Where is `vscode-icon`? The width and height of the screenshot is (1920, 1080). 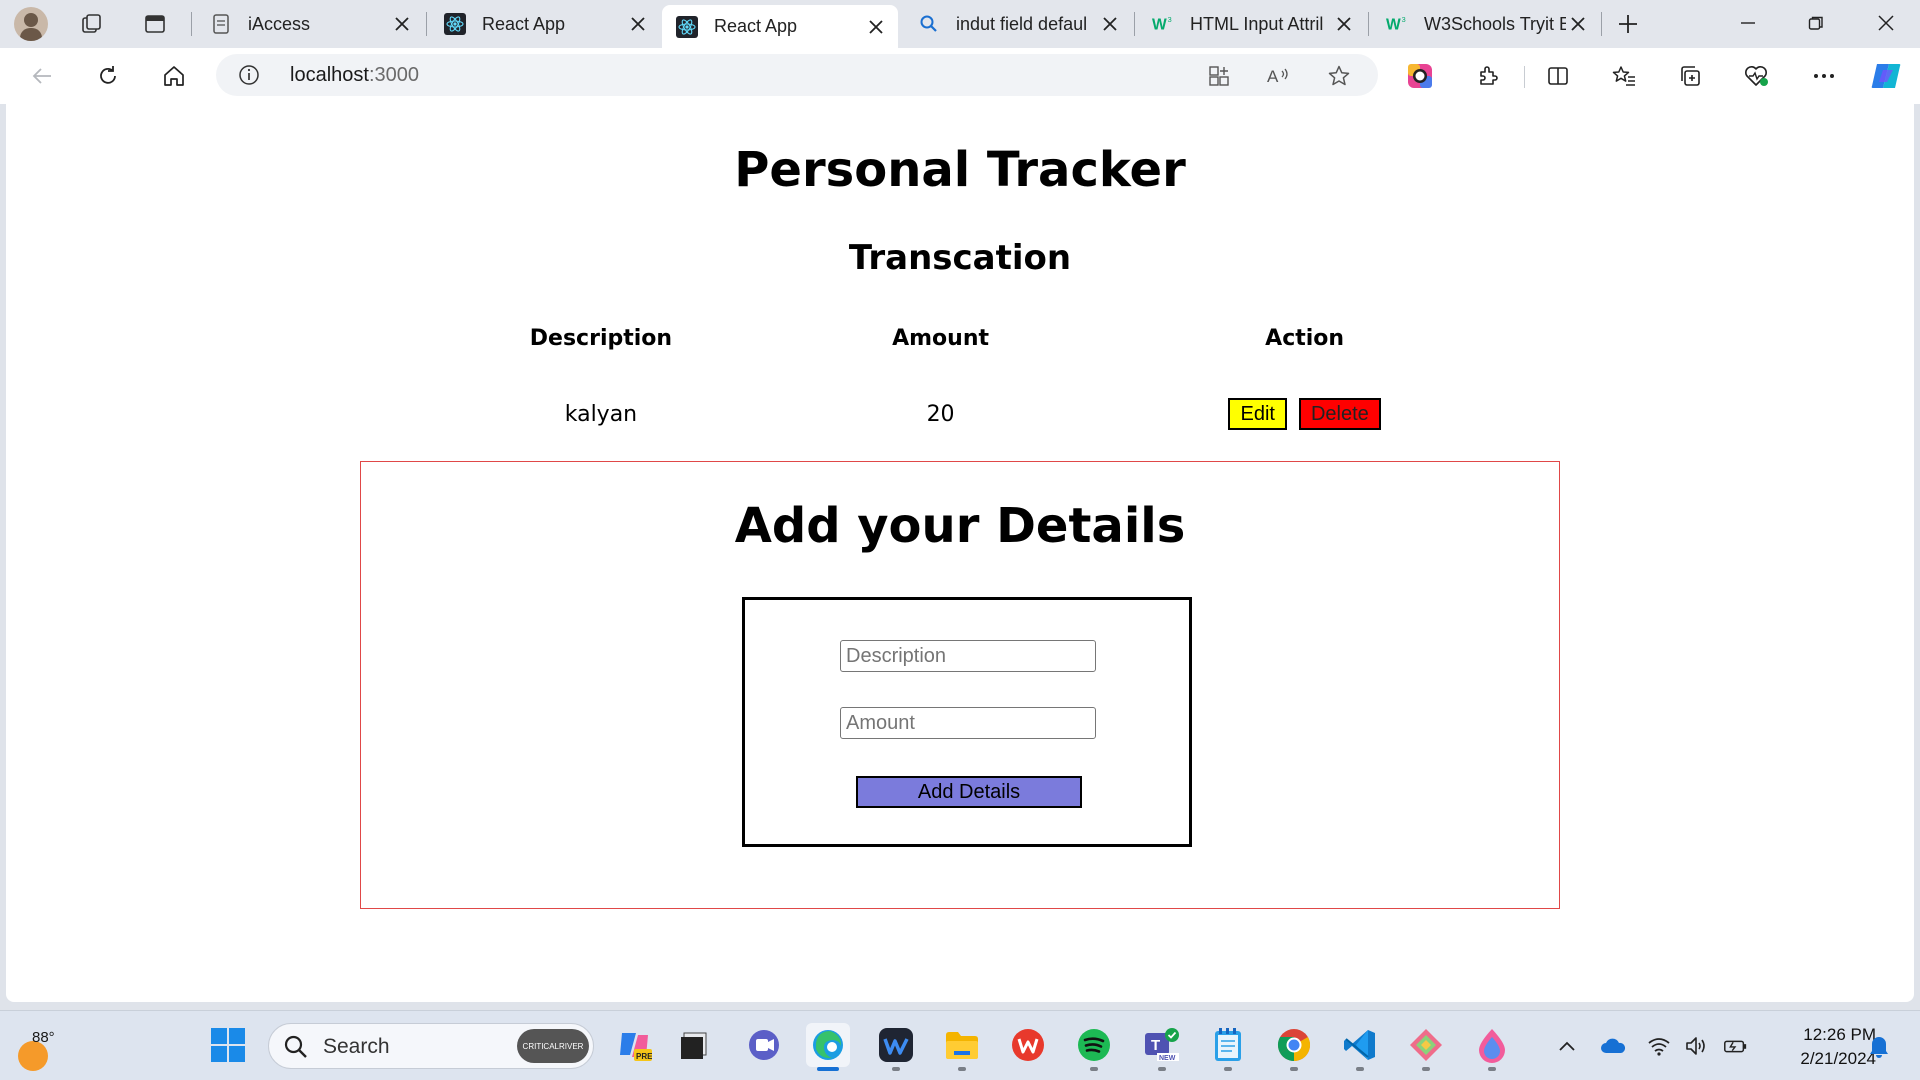 vscode-icon is located at coordinates (1360, 1047).